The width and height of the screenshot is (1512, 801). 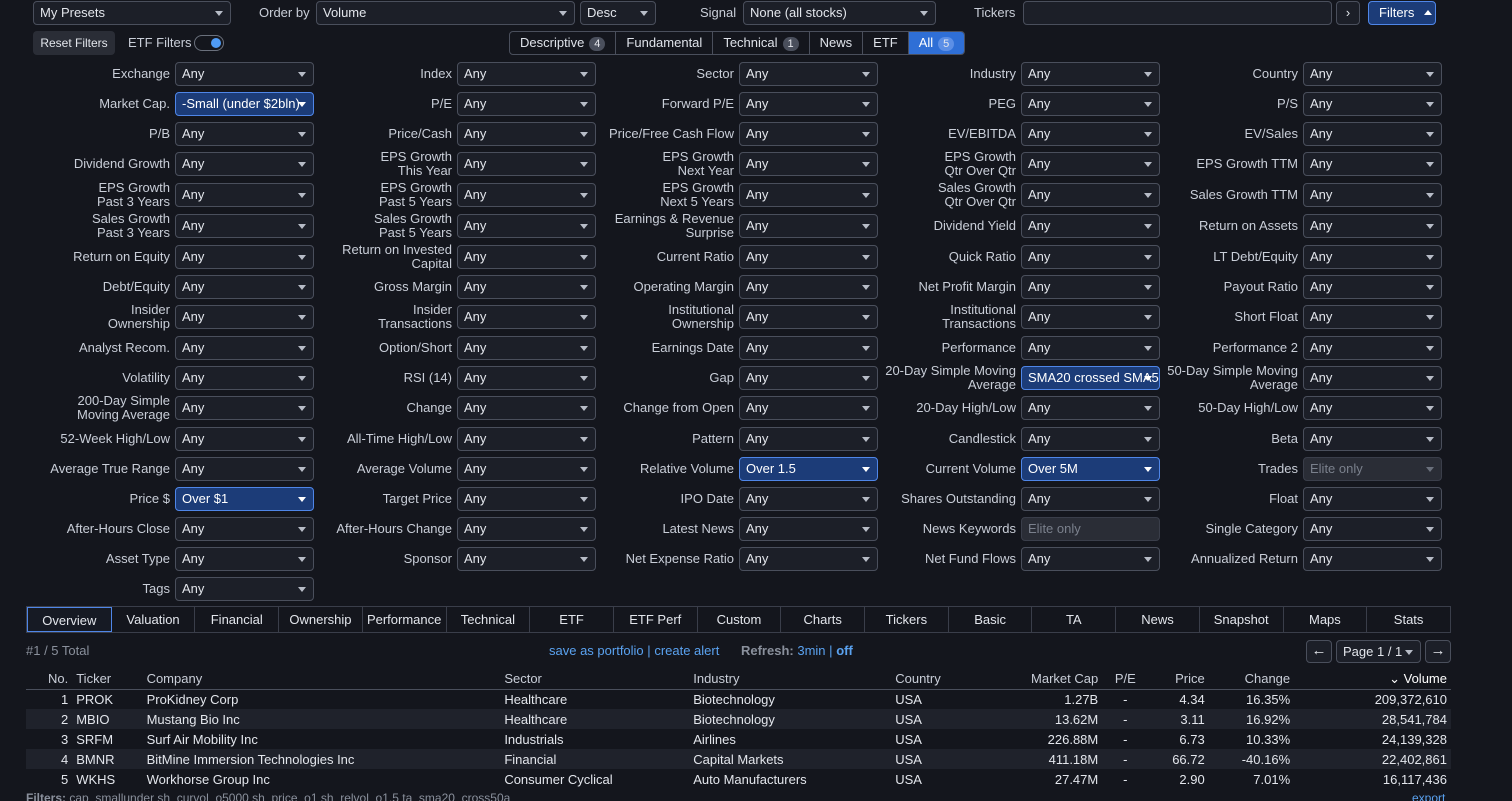 I want to click on filter-select-lt-debt-equity: Any, so click(x=1372, y=257).